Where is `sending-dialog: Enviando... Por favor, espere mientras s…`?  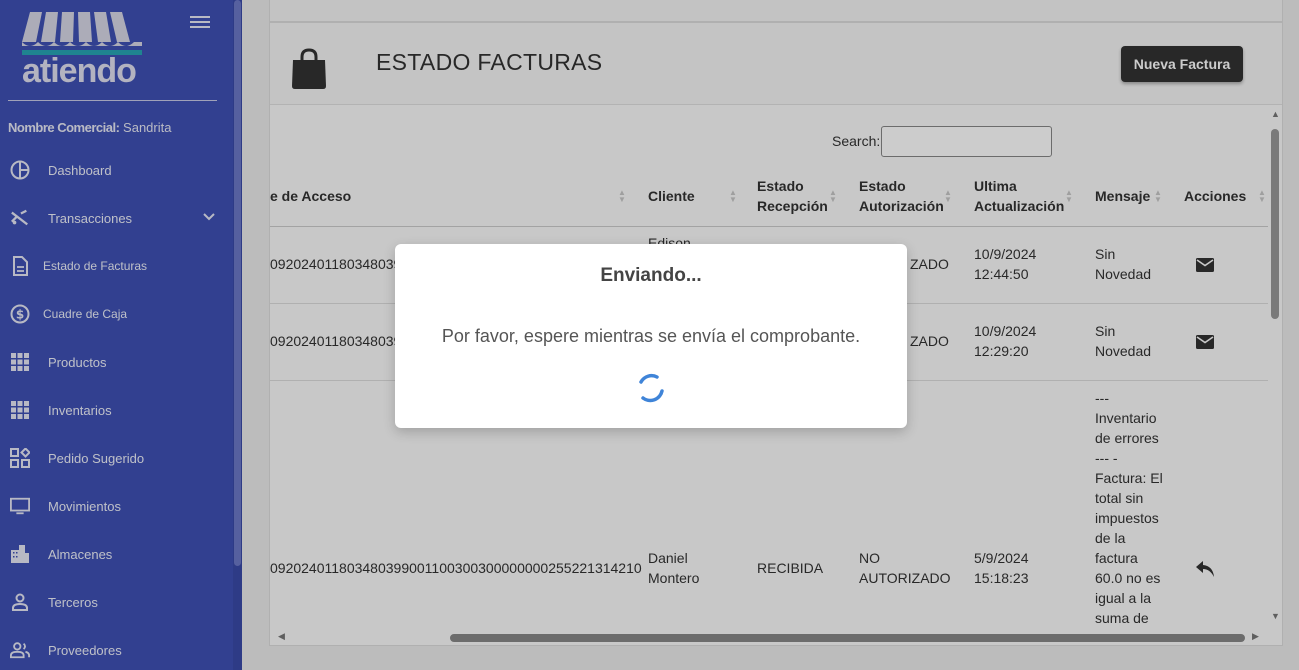
sending-dialog: Enviando... Por favor, espere mientras s… is located at coordinates (651, 336).